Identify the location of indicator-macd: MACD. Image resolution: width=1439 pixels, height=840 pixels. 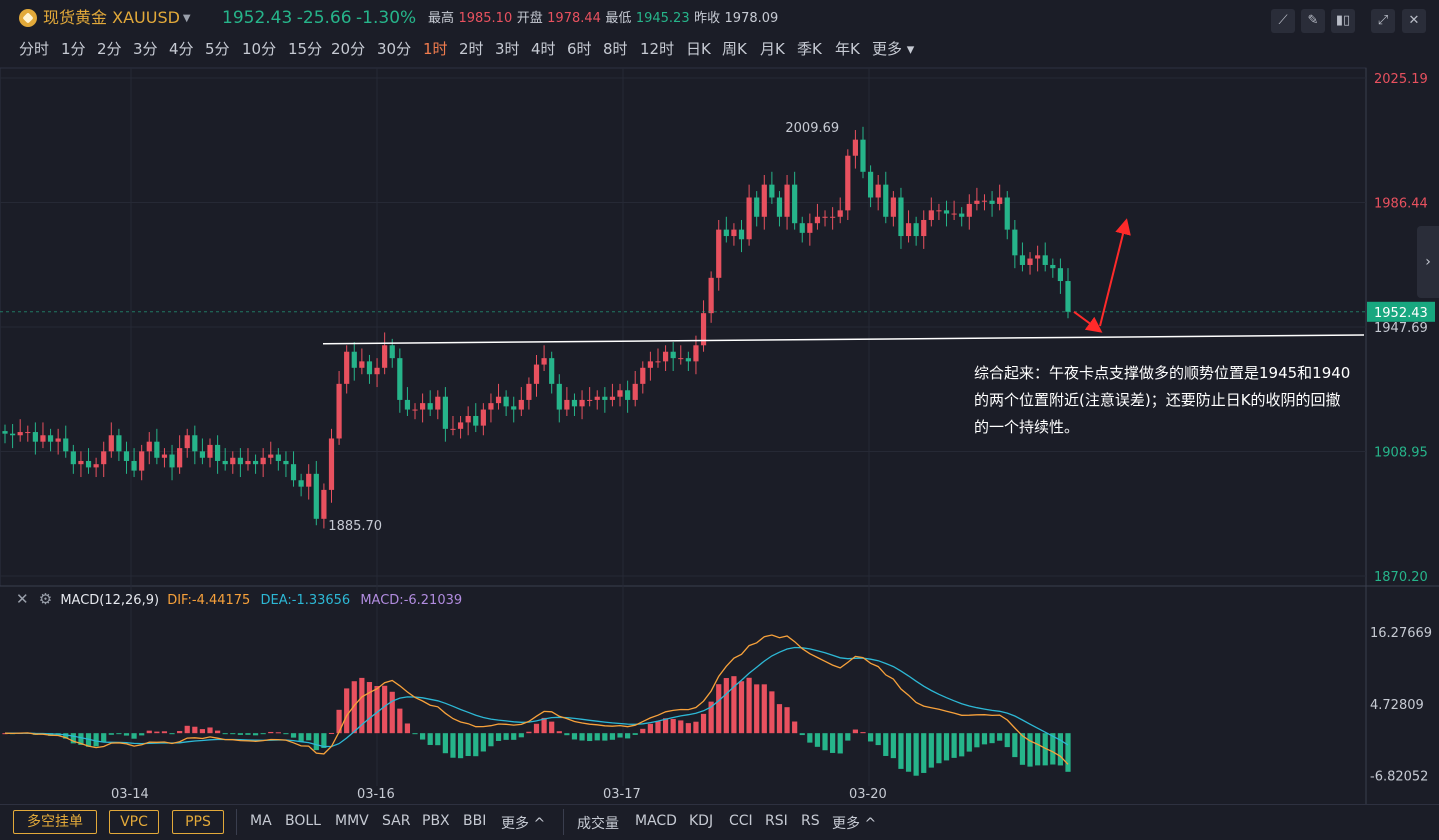
(656, 821).